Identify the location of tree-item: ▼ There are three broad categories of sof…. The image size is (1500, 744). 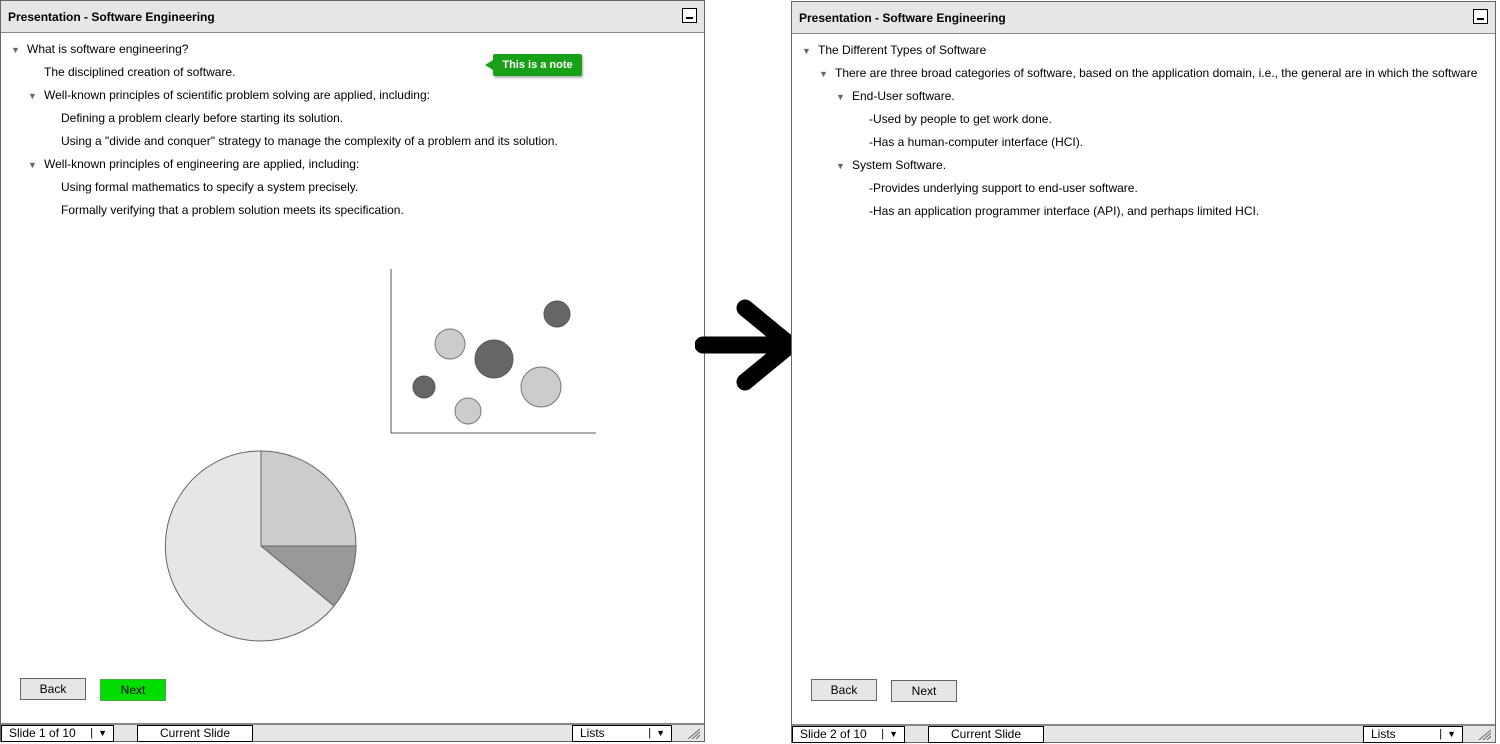
(1143, 76).